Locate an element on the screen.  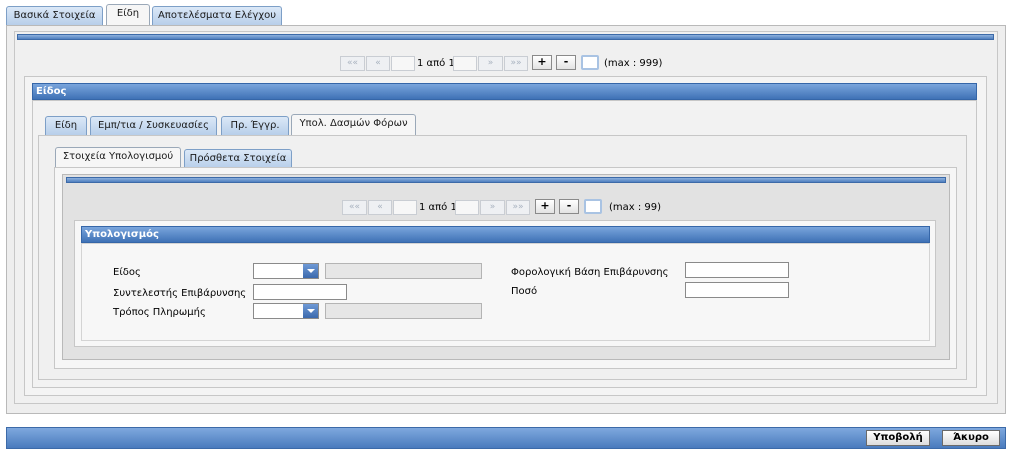
poso-label: Ποσό is located at coordinates (524, 291).